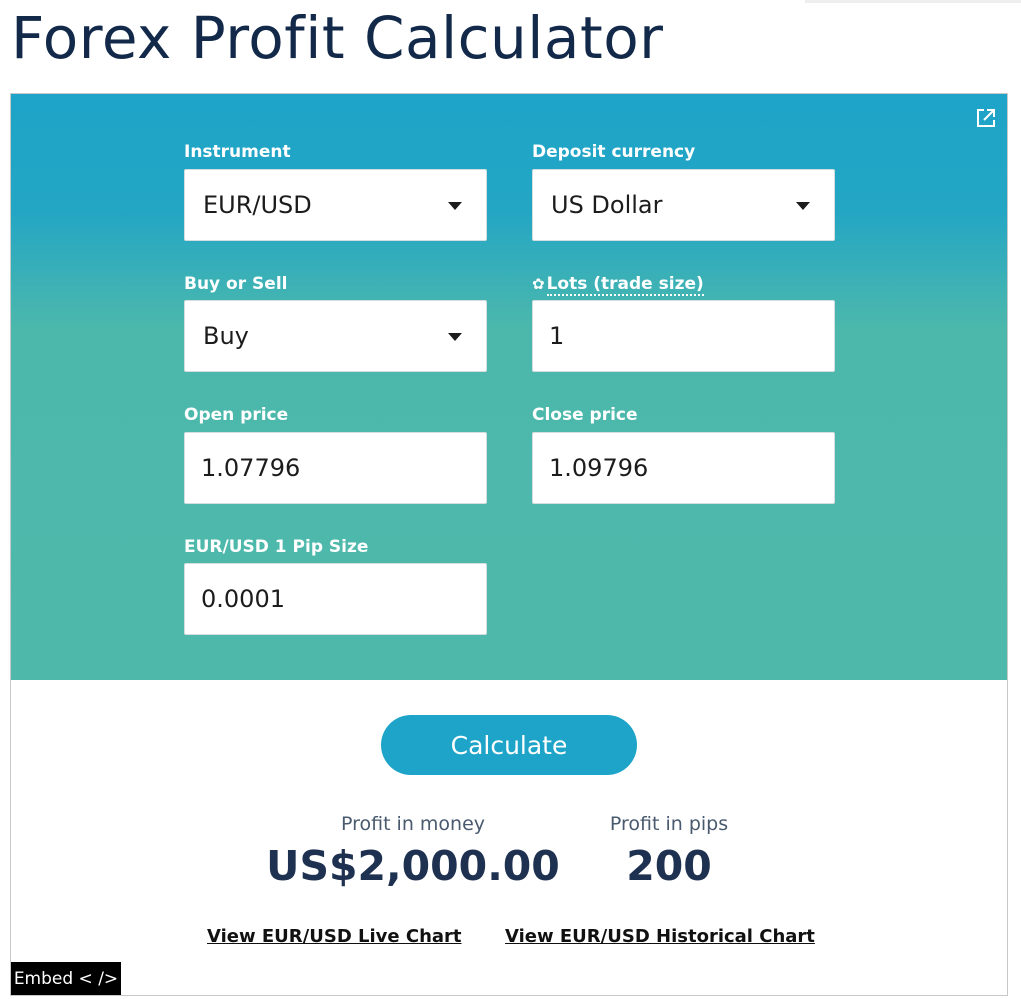 Image resolution: width=1021 pixels, height=999 pixels. I want to click on lots-label: ✿ Lots (trade size), so click(618, 284).